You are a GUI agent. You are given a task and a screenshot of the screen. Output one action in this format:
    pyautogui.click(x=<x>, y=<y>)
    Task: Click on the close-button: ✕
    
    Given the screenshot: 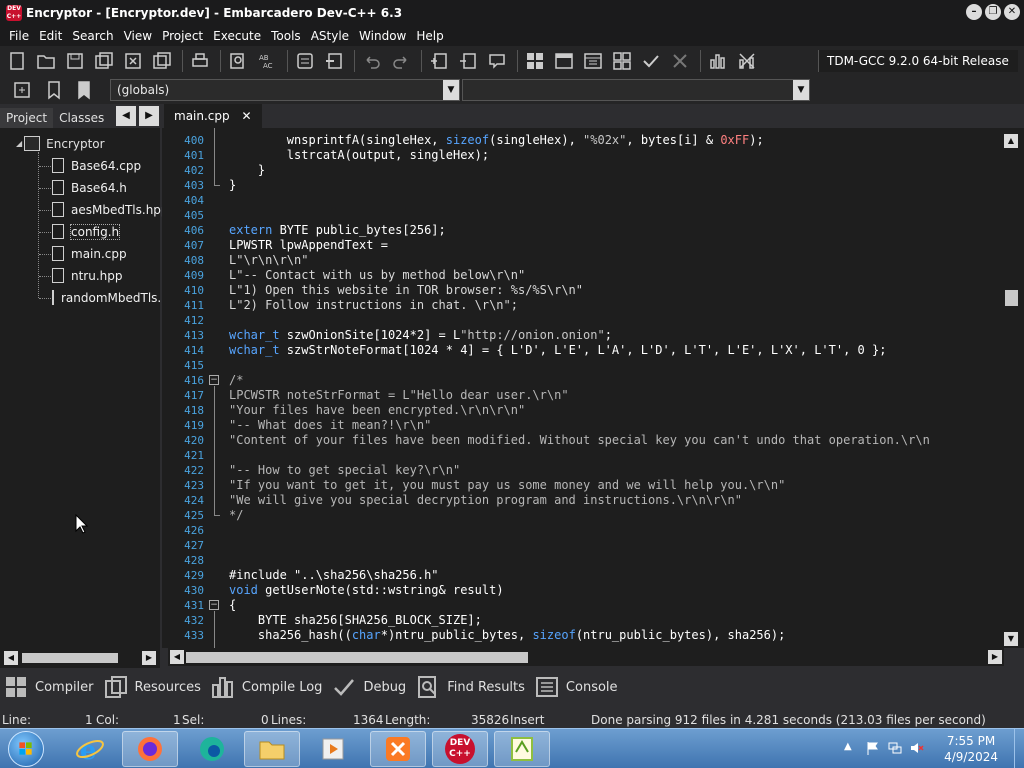 What is the action you would take?
    pyautogui.click(x=1012, y=12)
    